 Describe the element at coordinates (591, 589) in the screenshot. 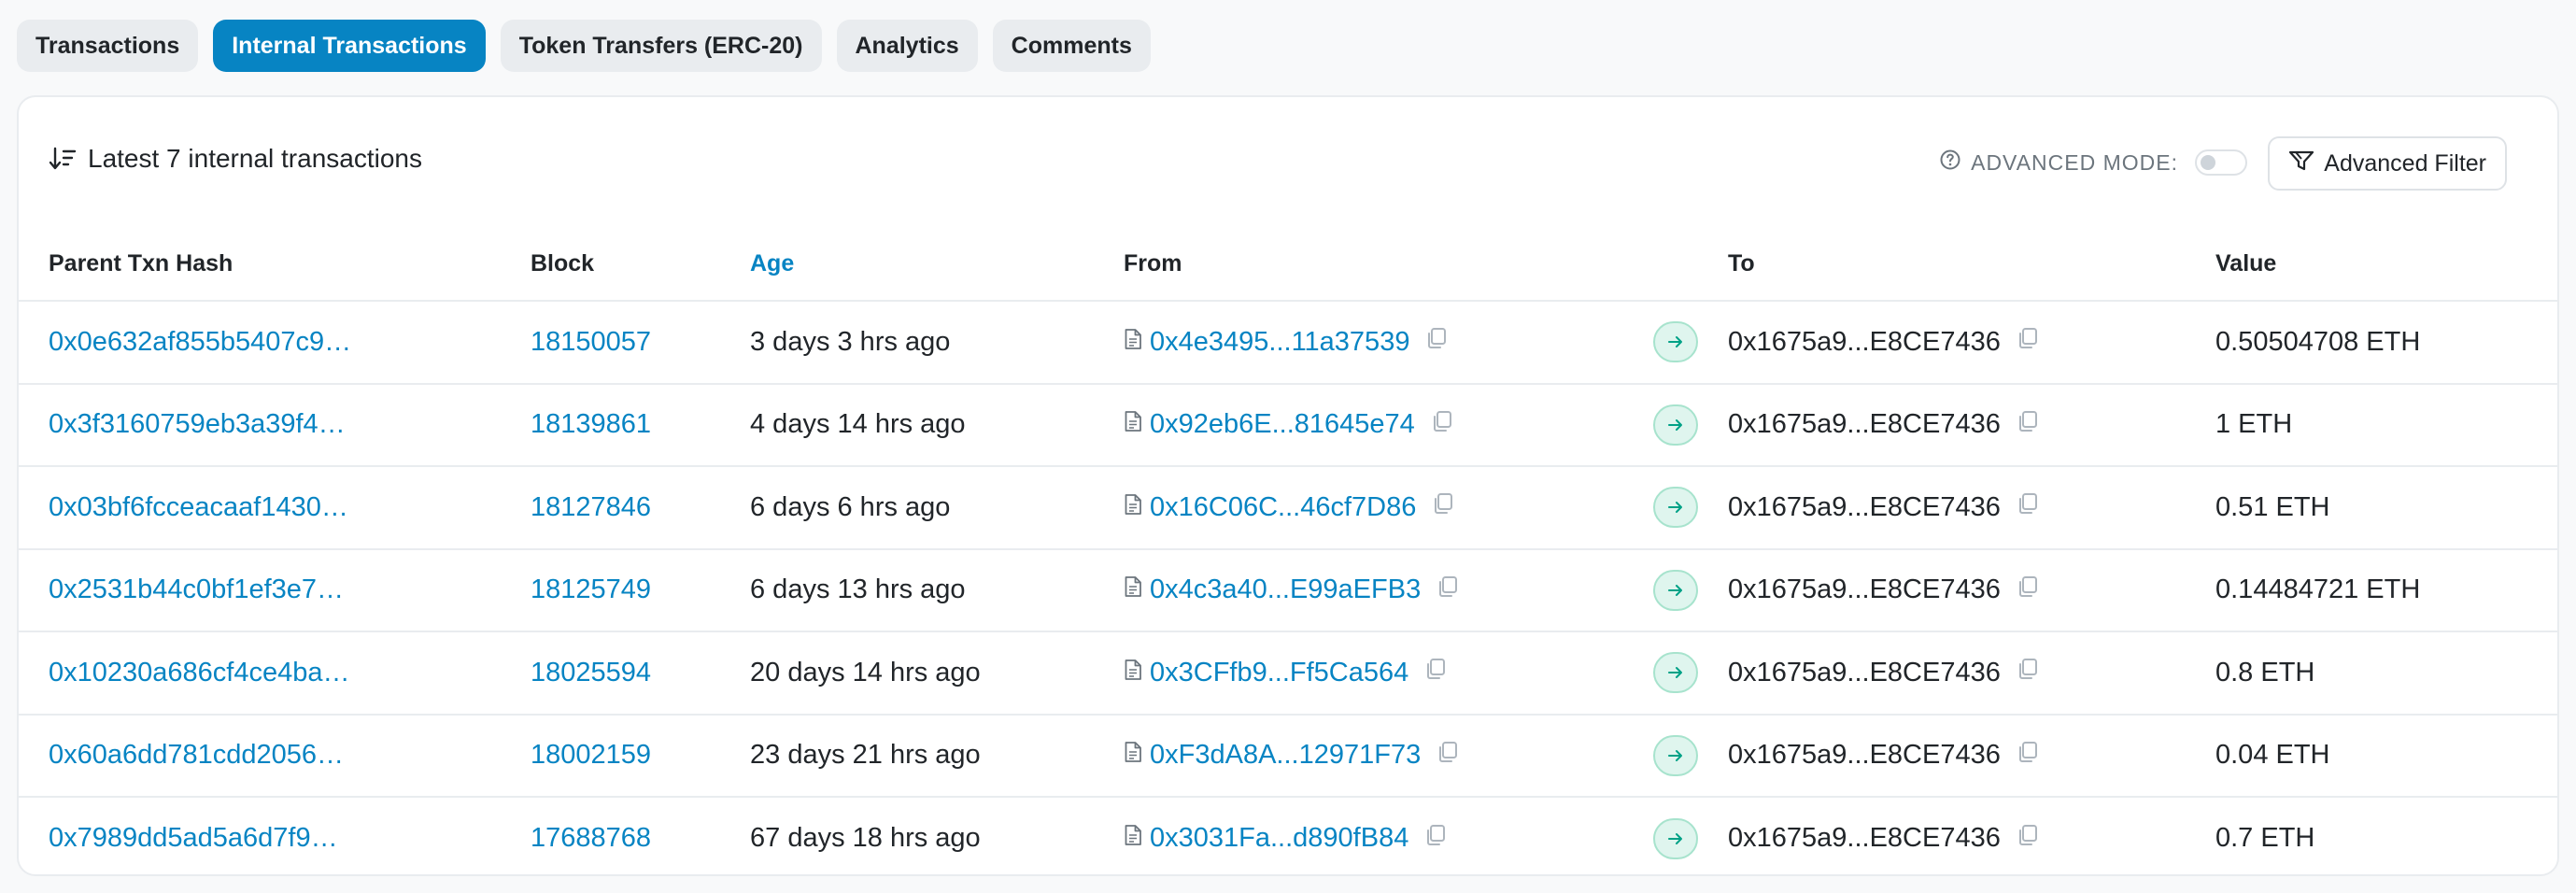

I see `block-link: 18125749` at that location.